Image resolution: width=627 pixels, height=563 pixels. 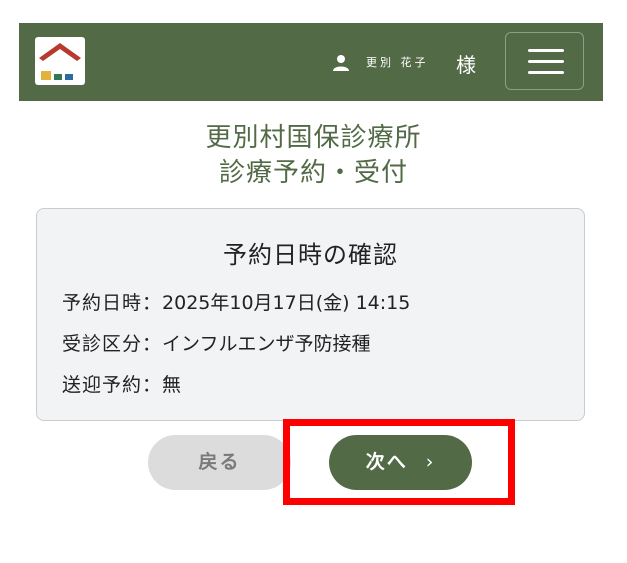 What do you see at coordinates (313, 138) in the screenshot?
I see `clinic-name-title: 更別村国保診療所` at bounding box center [313, 138].